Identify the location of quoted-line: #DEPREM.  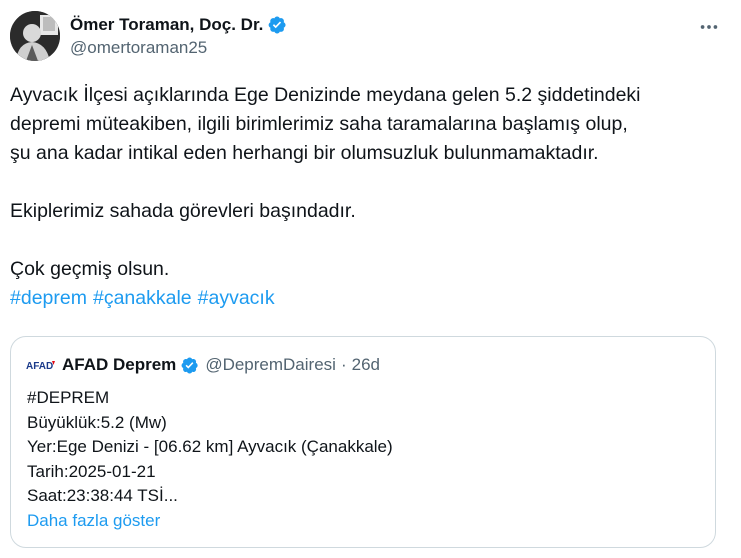
(68, 397).